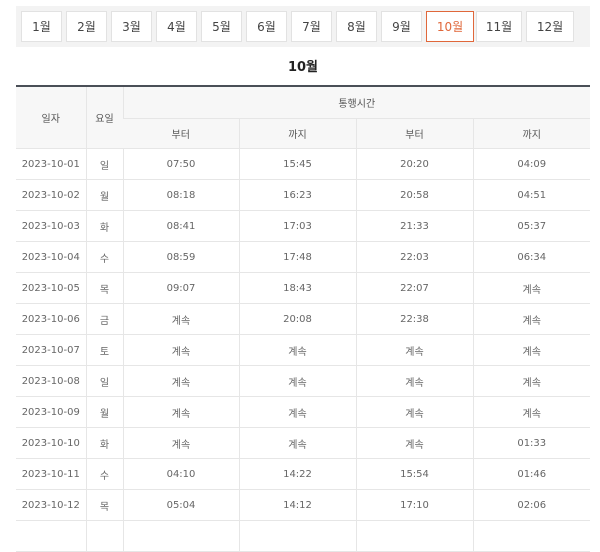 This screenshot has height=552, width=600. I want to click on month-tab-6: 6월, so click(266, 26).